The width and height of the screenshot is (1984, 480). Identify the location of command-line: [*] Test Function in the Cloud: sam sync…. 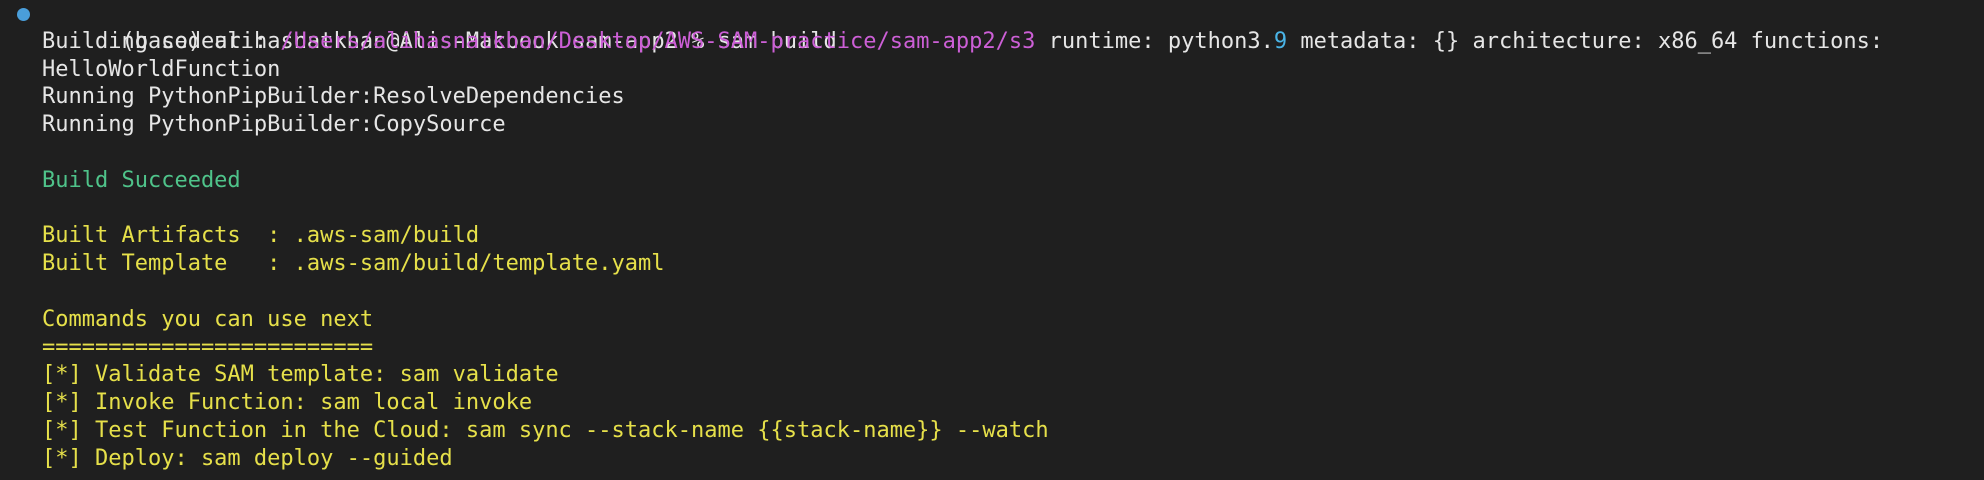
(545, 430).